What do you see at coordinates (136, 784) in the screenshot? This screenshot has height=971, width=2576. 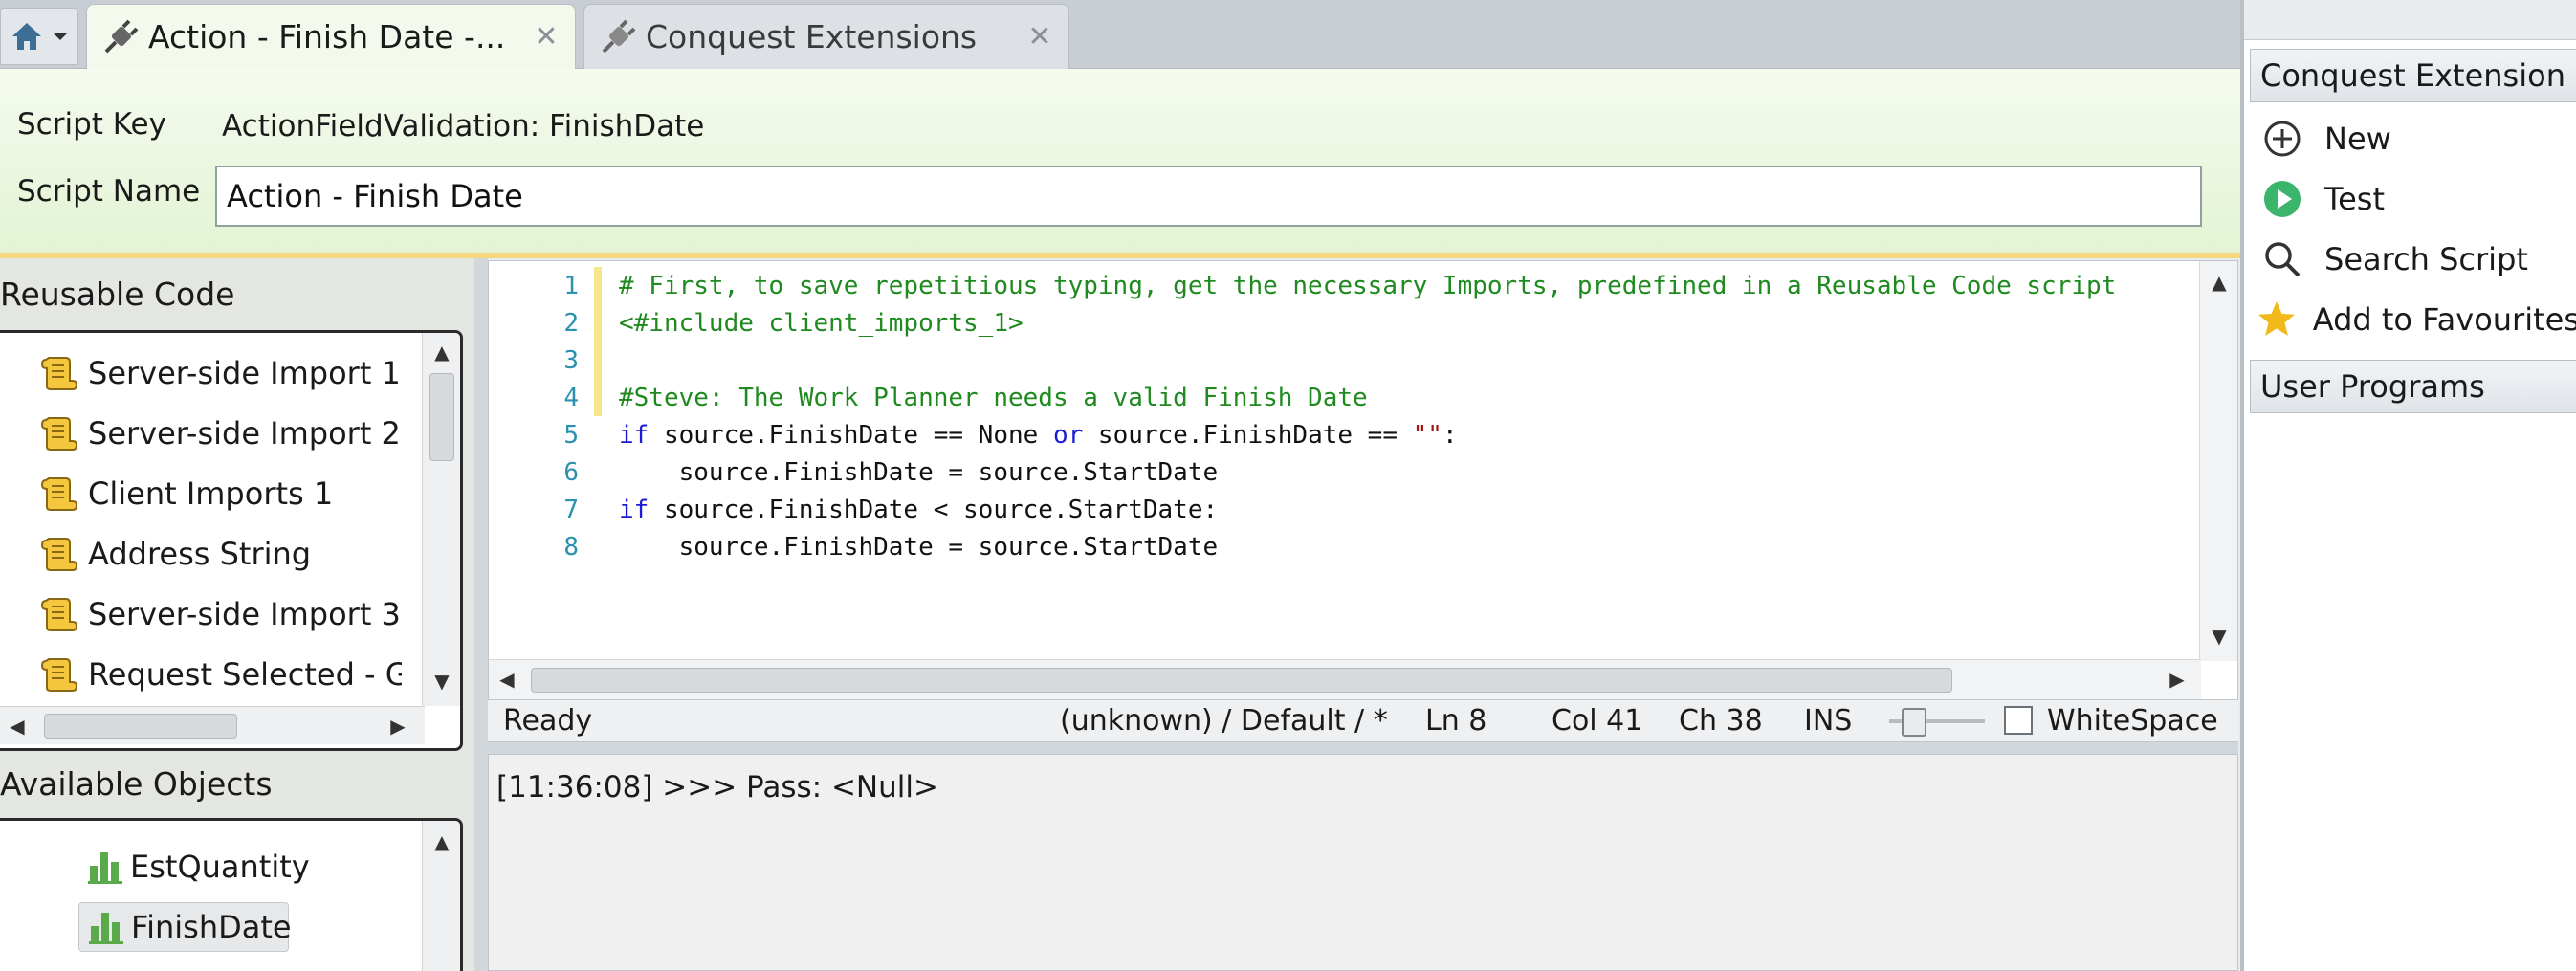 I see `available-objects-title: Available Objects` at bounding box center [136, 784].